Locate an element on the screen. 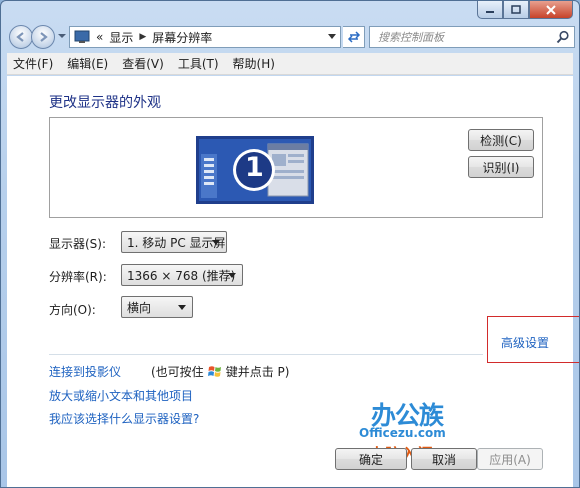 This screenshot has height=488, width=580. search-box: 搜索控制面板 is located at coordinates (472, 37).